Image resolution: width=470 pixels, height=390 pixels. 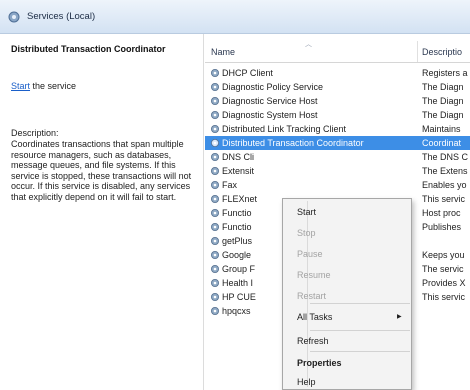 I want to click on menu-item-start: Start, so click(x=306, y=212).